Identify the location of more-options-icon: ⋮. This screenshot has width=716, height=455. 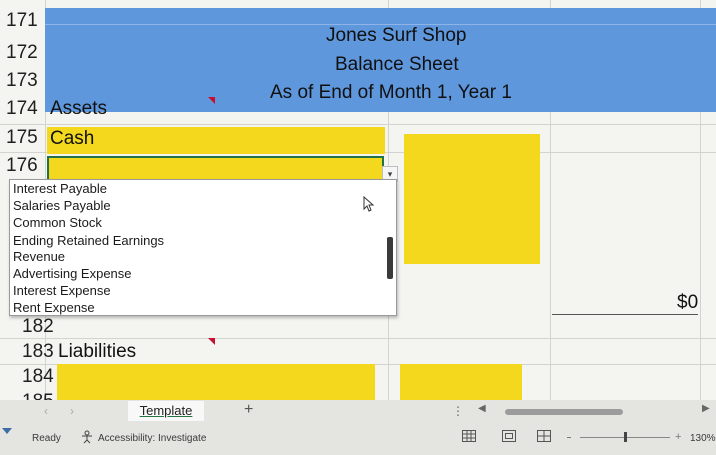
(458, 411).